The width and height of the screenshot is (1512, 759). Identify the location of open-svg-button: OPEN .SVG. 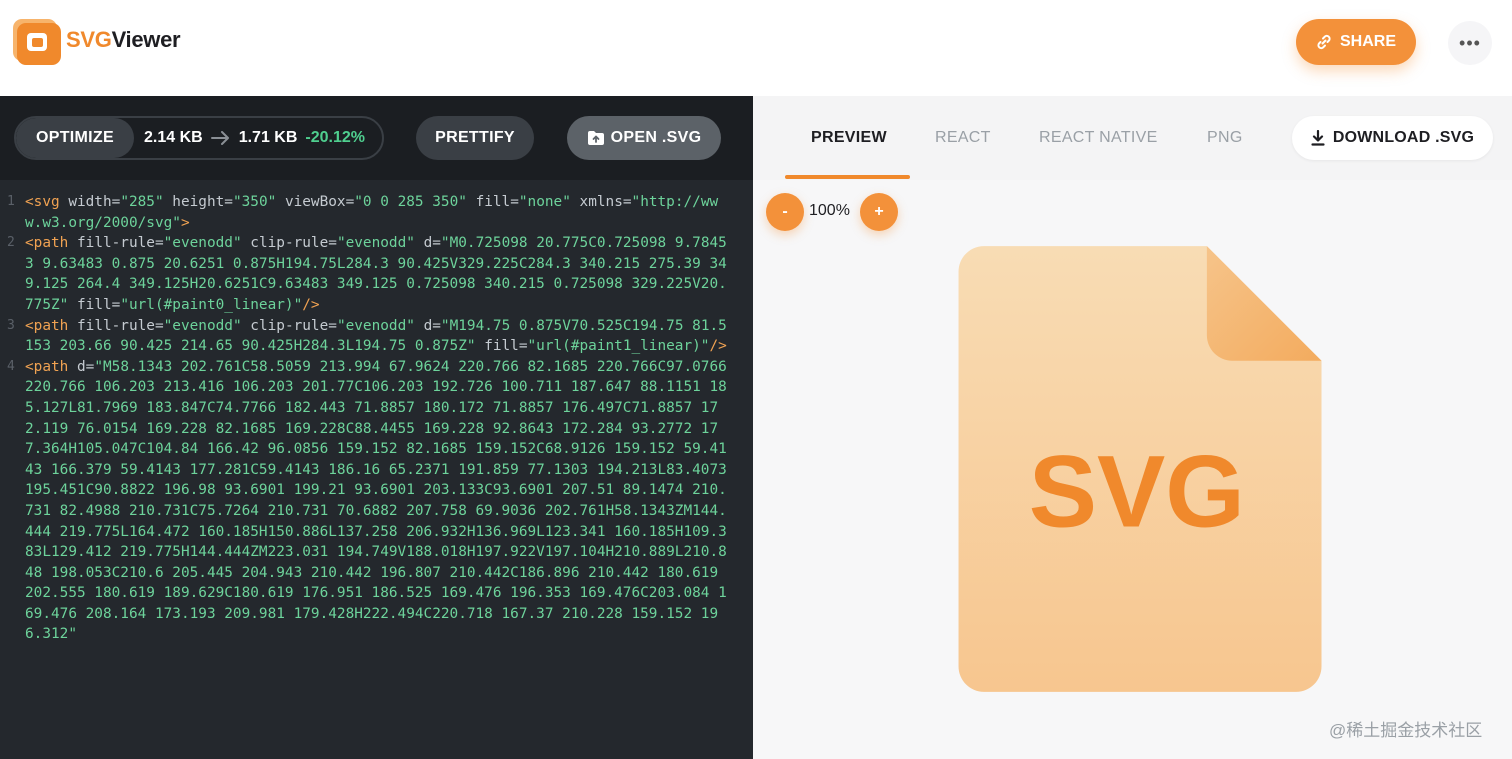
(644, 138).